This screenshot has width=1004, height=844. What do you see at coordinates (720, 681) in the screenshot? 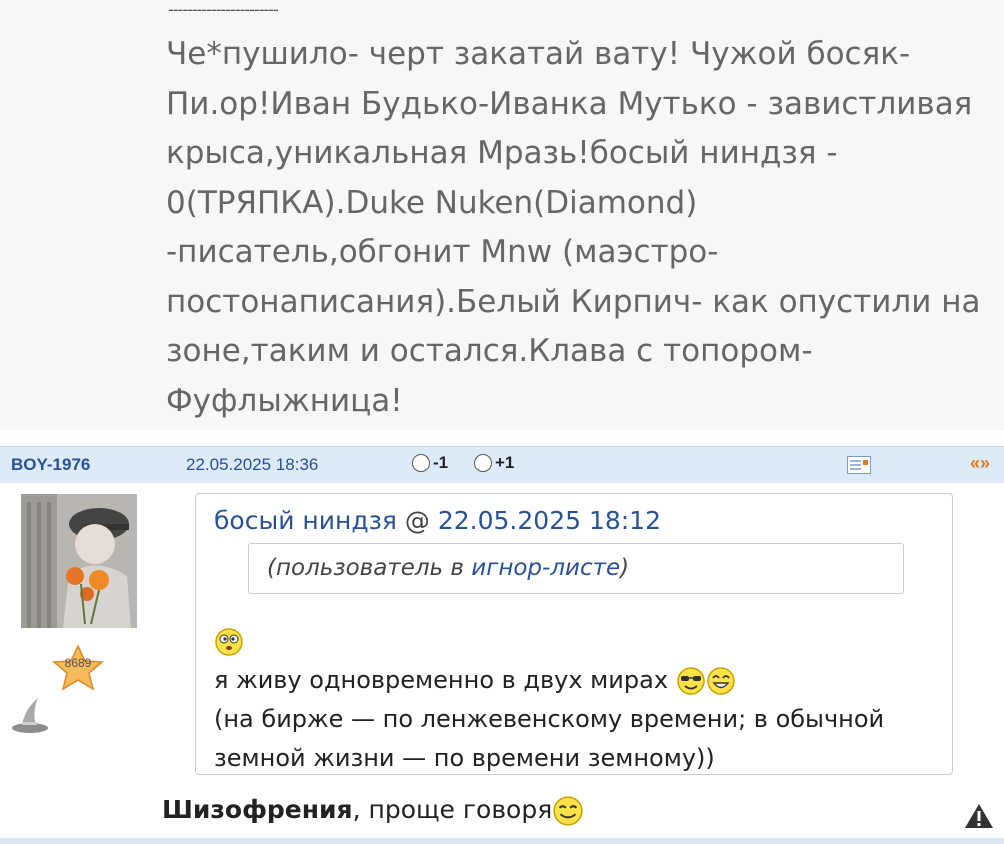
I see `laugh-smiley-icon` at bounding box center [720, 681].